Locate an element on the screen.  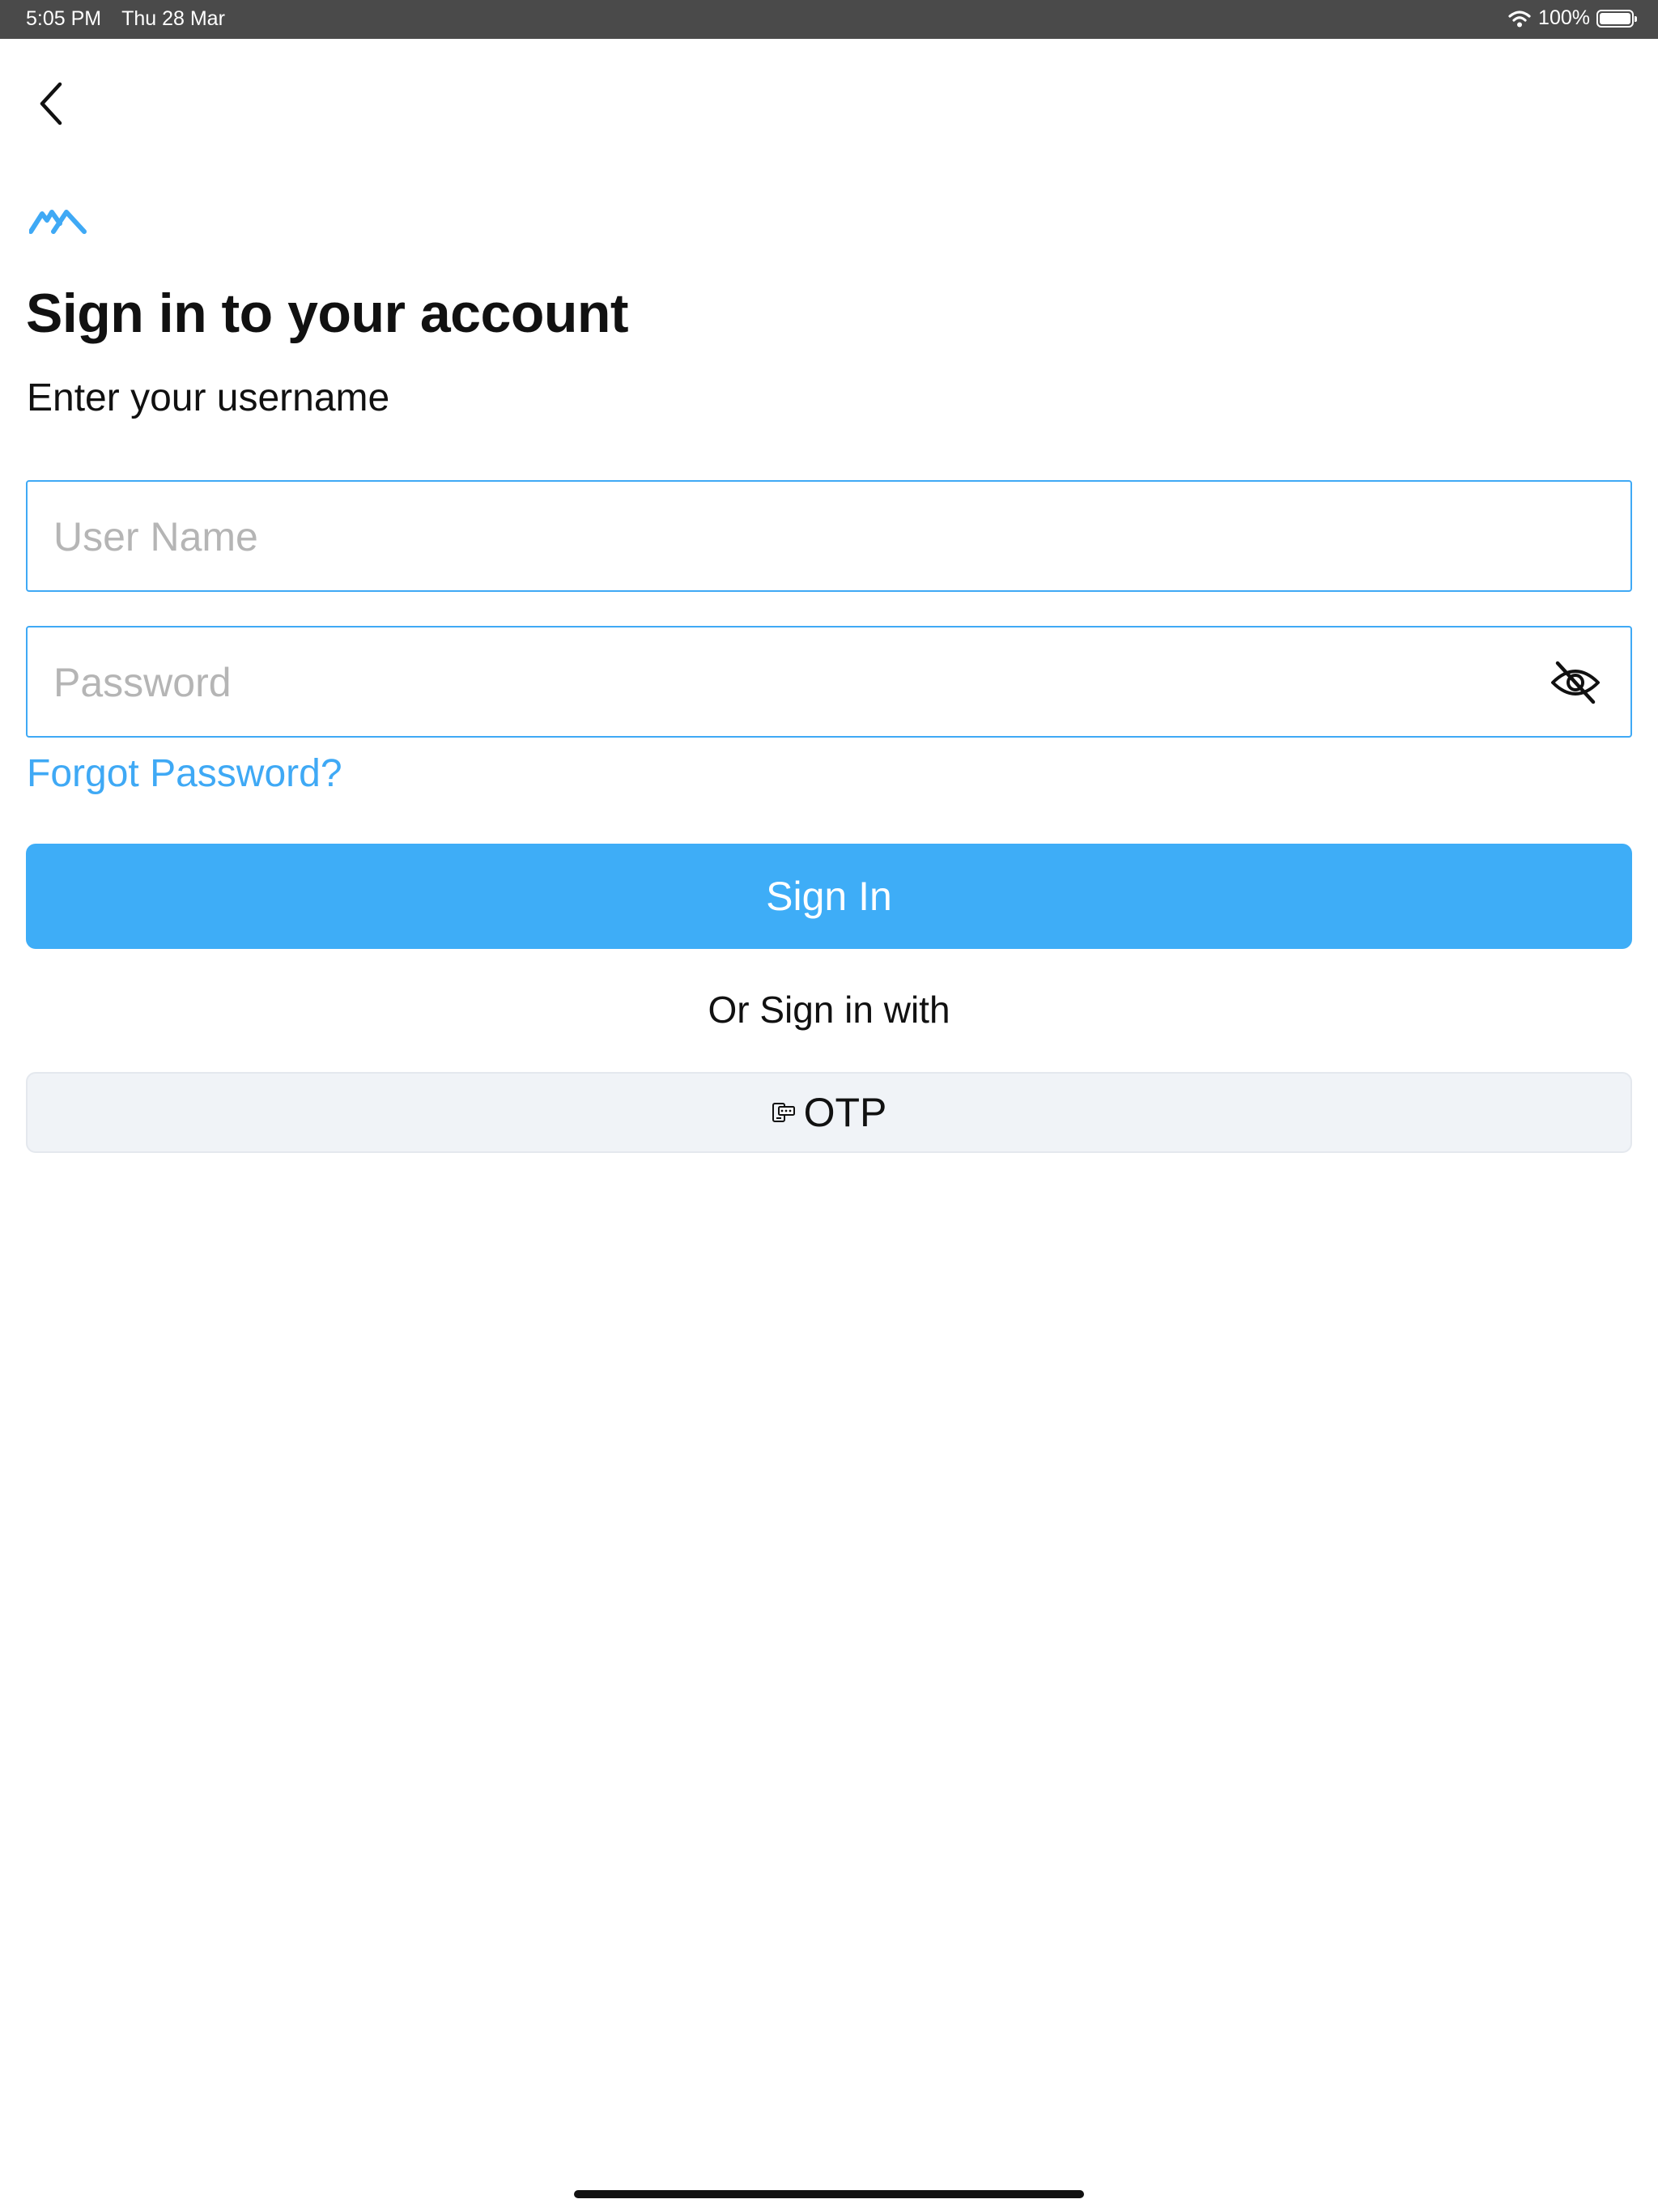
username-field-container is located at coordinates (829, 536).